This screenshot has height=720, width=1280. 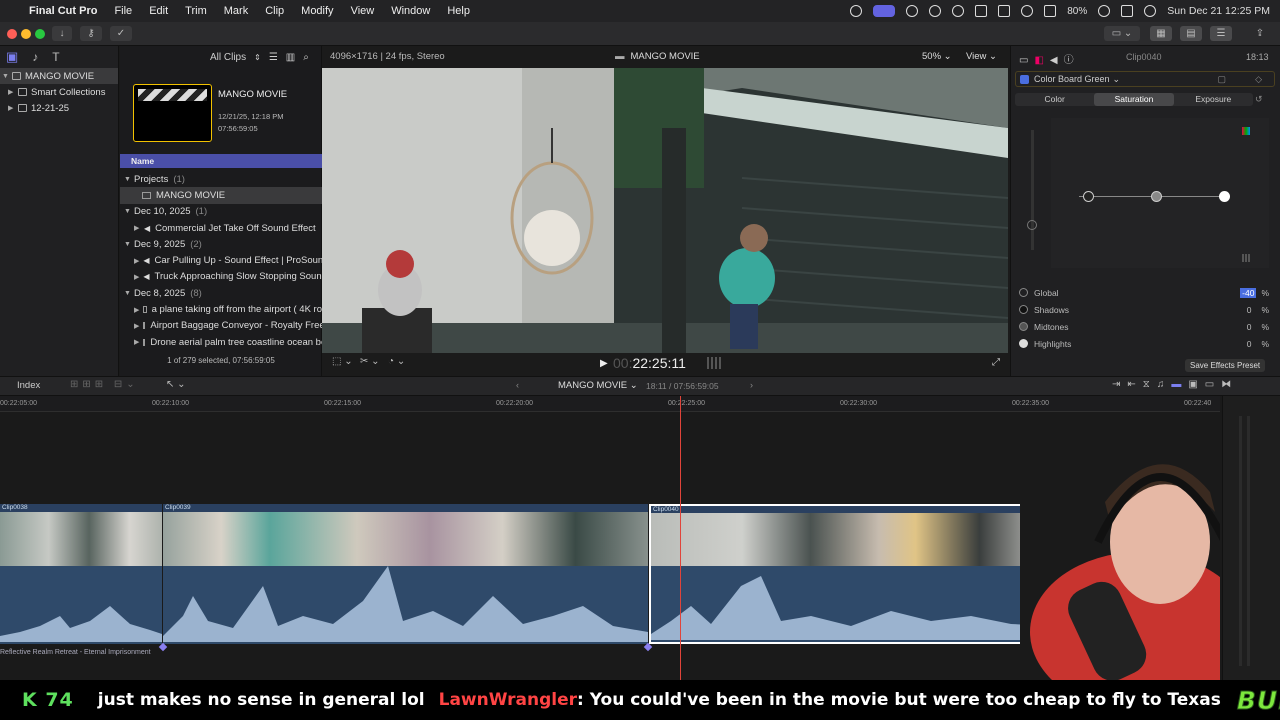 What do you see at coordinates (1259, 99) in the screenshot?
I see `reset-icon: ↺` at bounding box center [1259, 99].